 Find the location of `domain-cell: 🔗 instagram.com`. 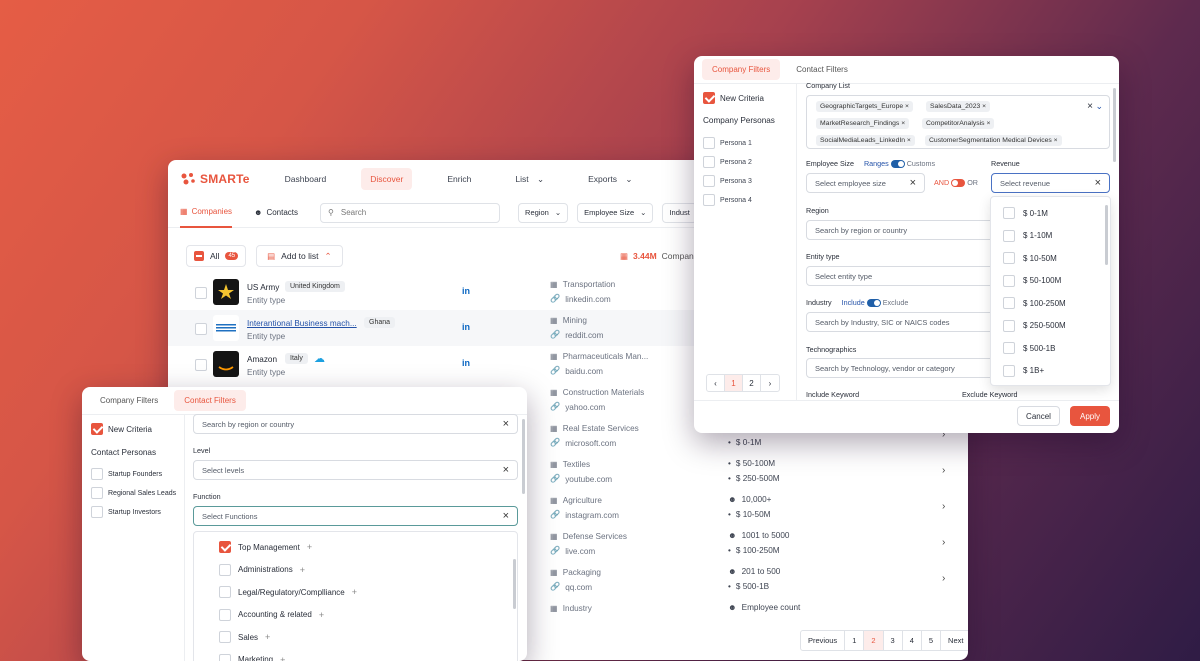

domain-cell: 🔗 instagram.com is located at coordinates (584, 515).